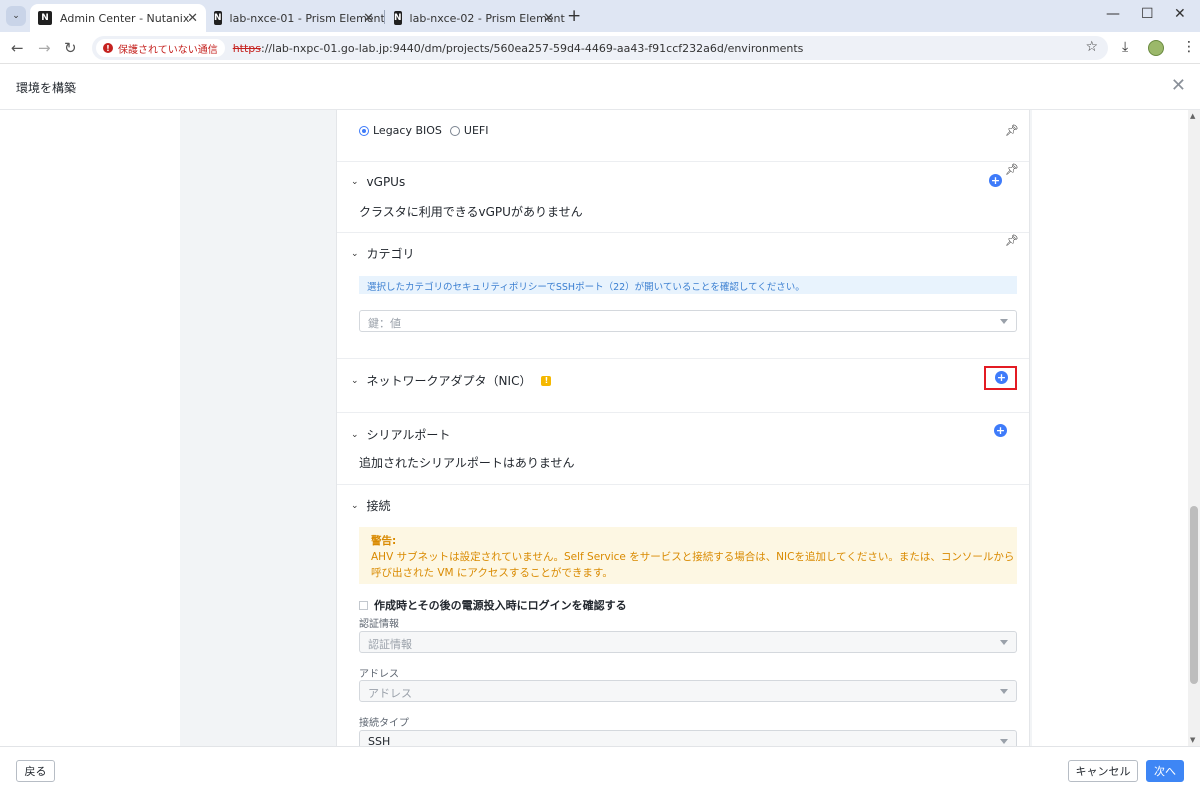 The image size is (1200, 794). I want to click on connection-type-label: 接続タイプ, so click(384, 723).